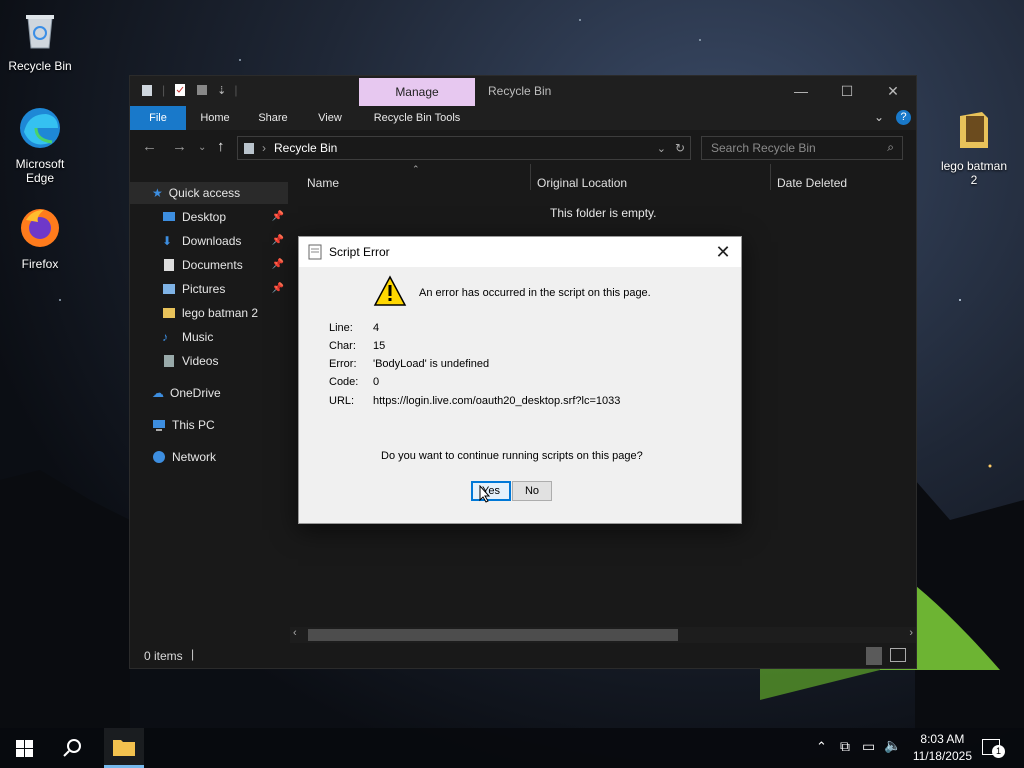 Image resolution: width=1024 pixels, height=768 pixels. Describe the element at coordinates (209, 241) in the screenshot. I see `nav-item-downloads: ⬇ Downloads 📌` at that location.